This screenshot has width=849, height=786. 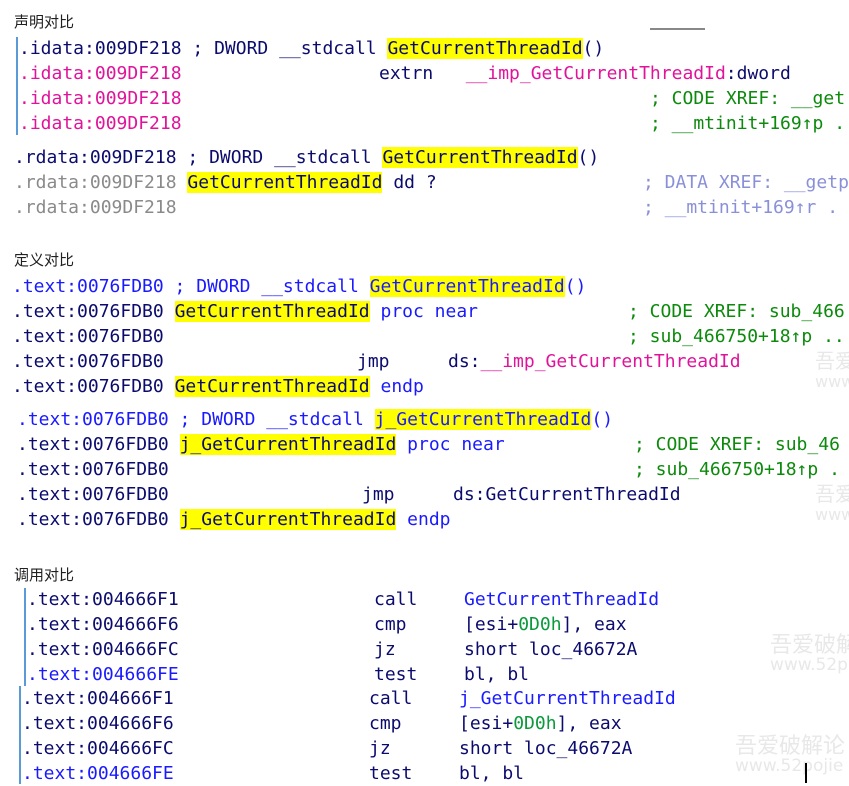 I want to click on xref-comment: ; sub_466750+18↑p .., so click(x=736, y=336).